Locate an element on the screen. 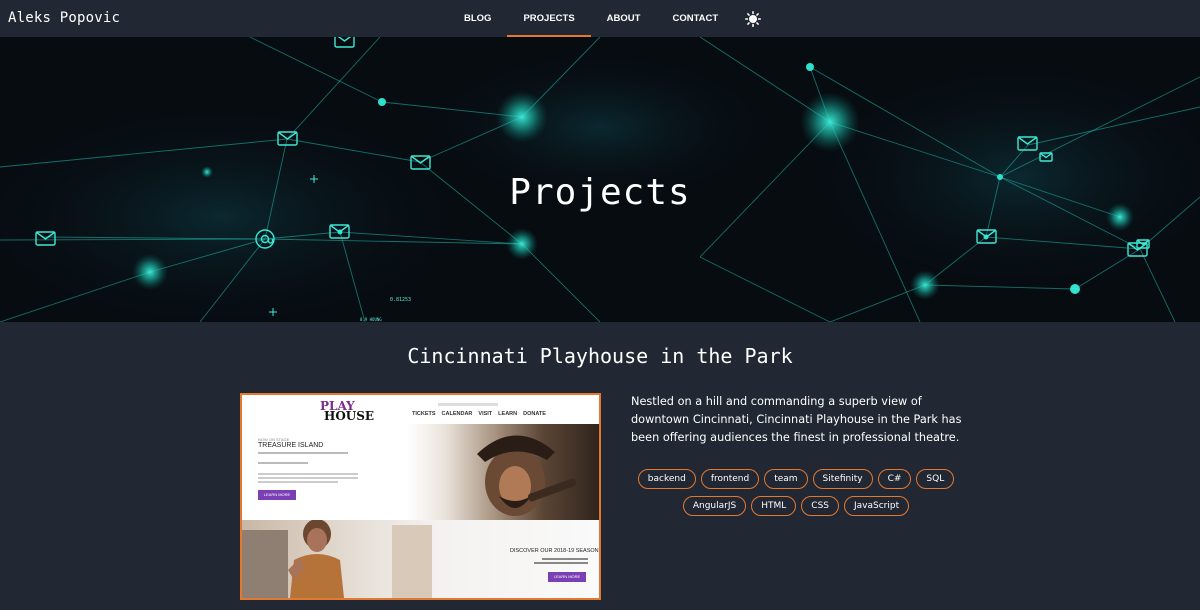  screenshot-discover-heading: DISCOVER OUR 2018-19 SEASON is located at coordinates (554, 551).